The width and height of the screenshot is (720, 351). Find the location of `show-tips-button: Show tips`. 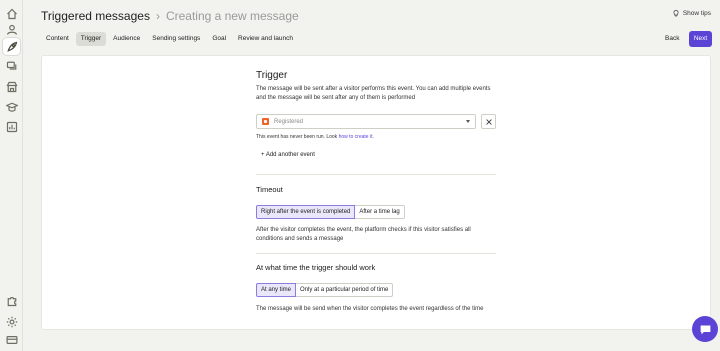

show-tips-button: Show tips is located at coordinates (691, 13).